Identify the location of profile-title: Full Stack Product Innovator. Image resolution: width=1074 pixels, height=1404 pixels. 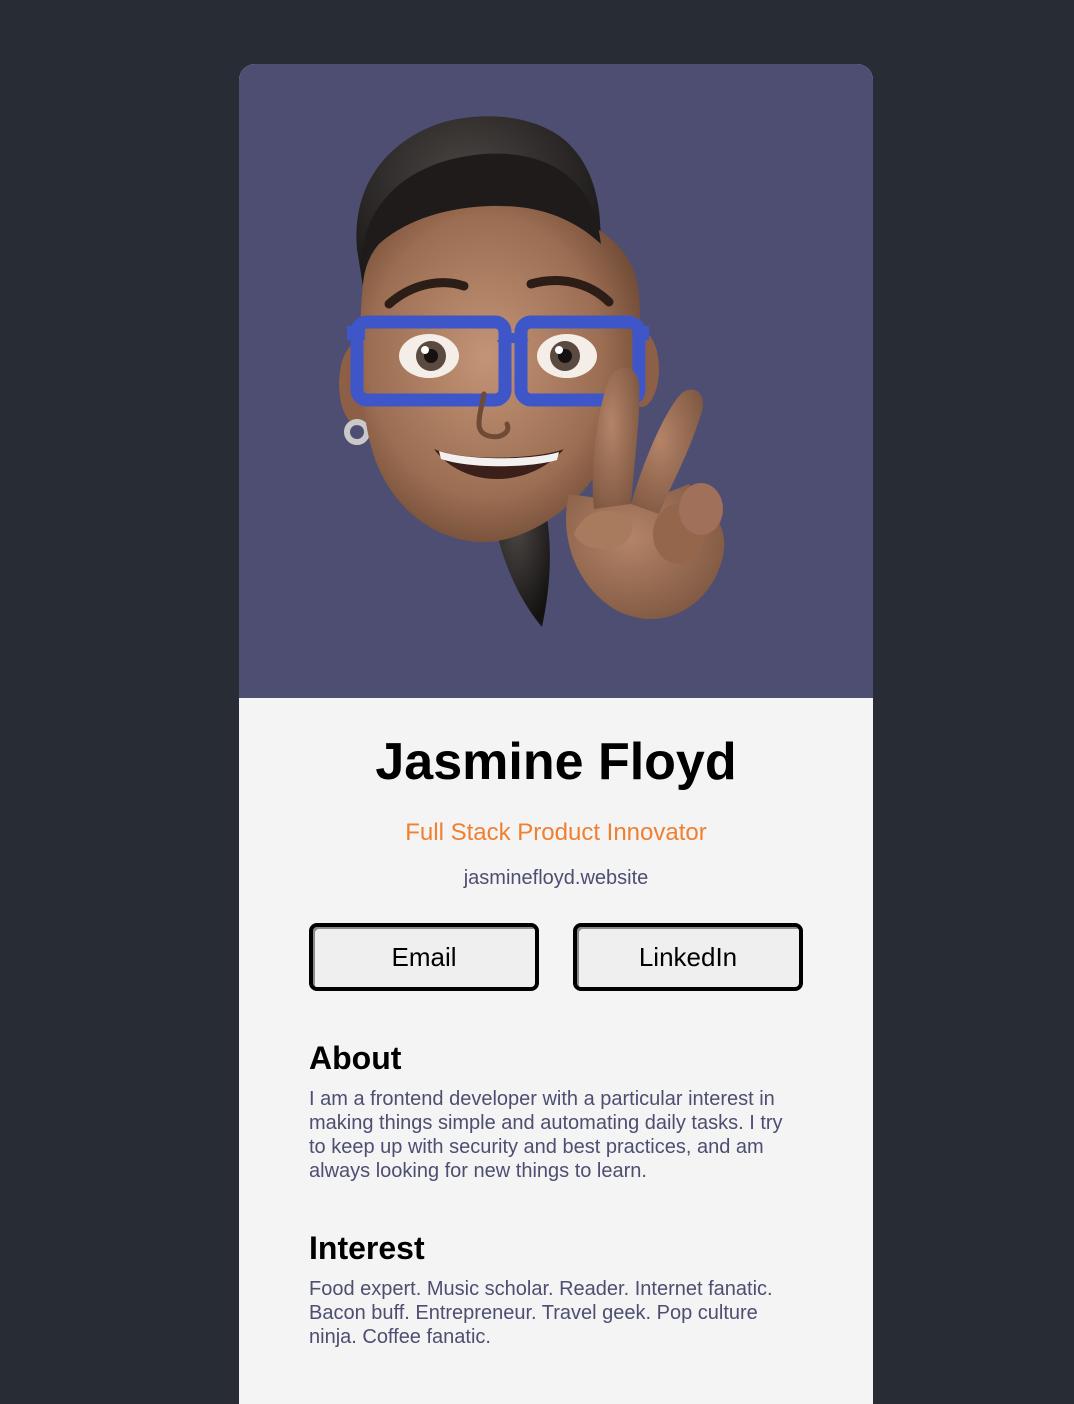
(556, 832).